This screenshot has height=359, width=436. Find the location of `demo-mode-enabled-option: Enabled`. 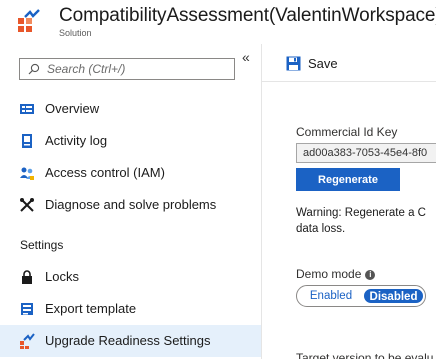

demo-mode-enabled-option: Enabled is located at coordinates (331, 296).